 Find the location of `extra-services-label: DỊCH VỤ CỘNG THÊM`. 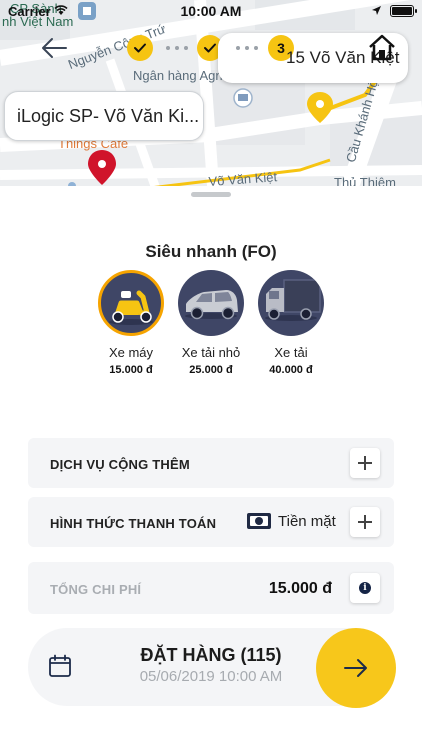

extra-services-label: DỊCH VỤ CỘNG THÊM is located at coordinates (120, 464).